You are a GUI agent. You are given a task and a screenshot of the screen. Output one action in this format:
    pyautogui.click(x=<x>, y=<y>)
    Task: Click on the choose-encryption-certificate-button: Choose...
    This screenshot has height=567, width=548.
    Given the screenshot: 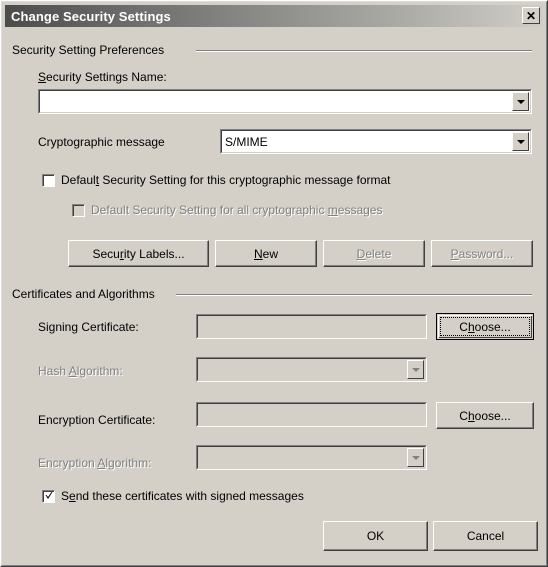 What is the action you would take?
    pyautogui.click(x=485, y=415)
    